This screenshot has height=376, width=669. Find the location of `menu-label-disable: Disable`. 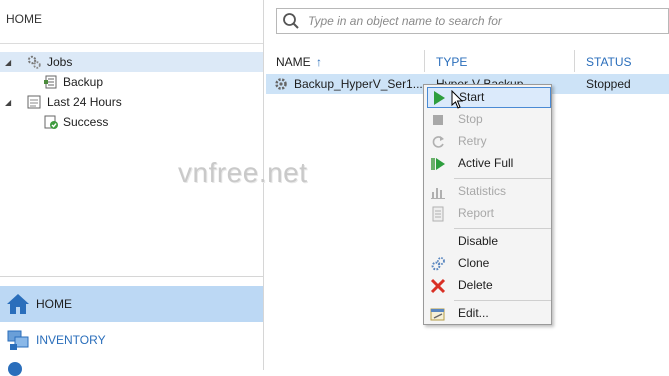

menu-label-disable: Disable is located at coordinates (478, 241).